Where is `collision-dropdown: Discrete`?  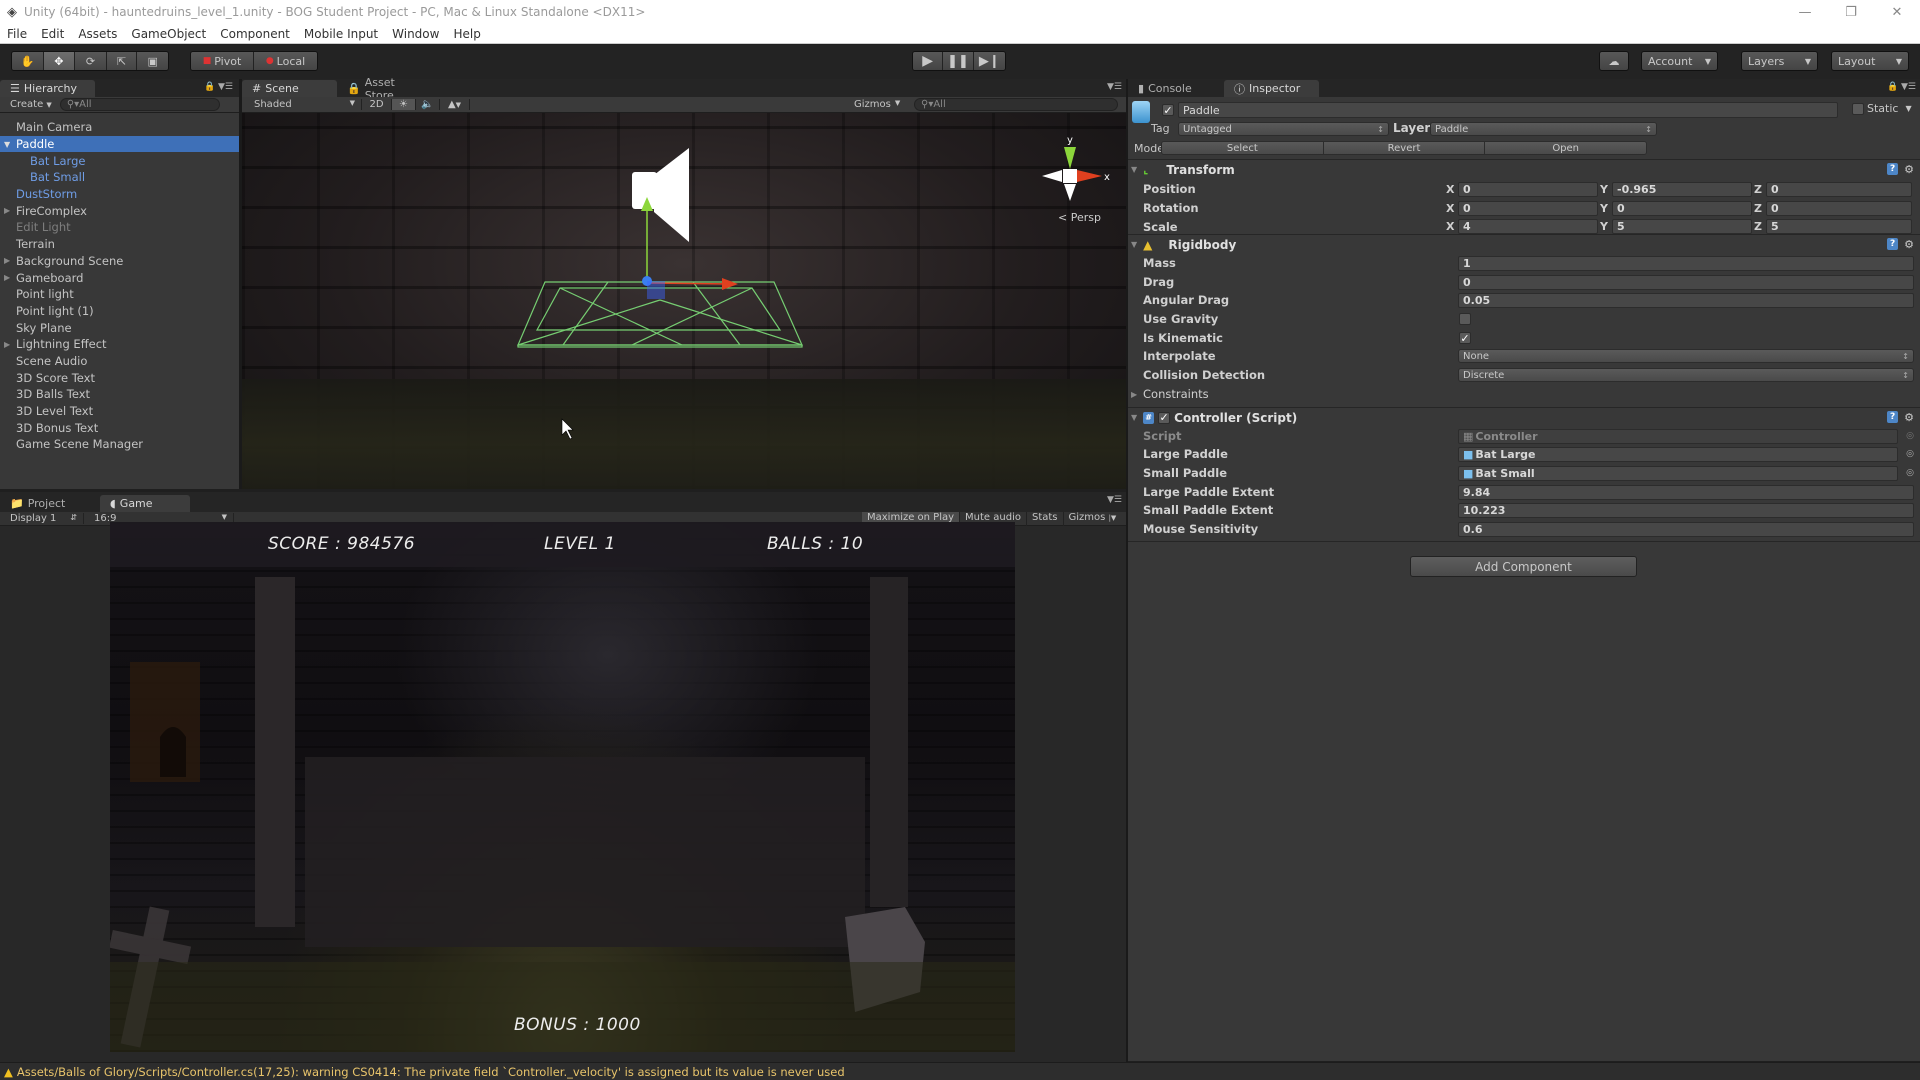 collision-dropdown: Discrete is located at coordinates (1686, 375).